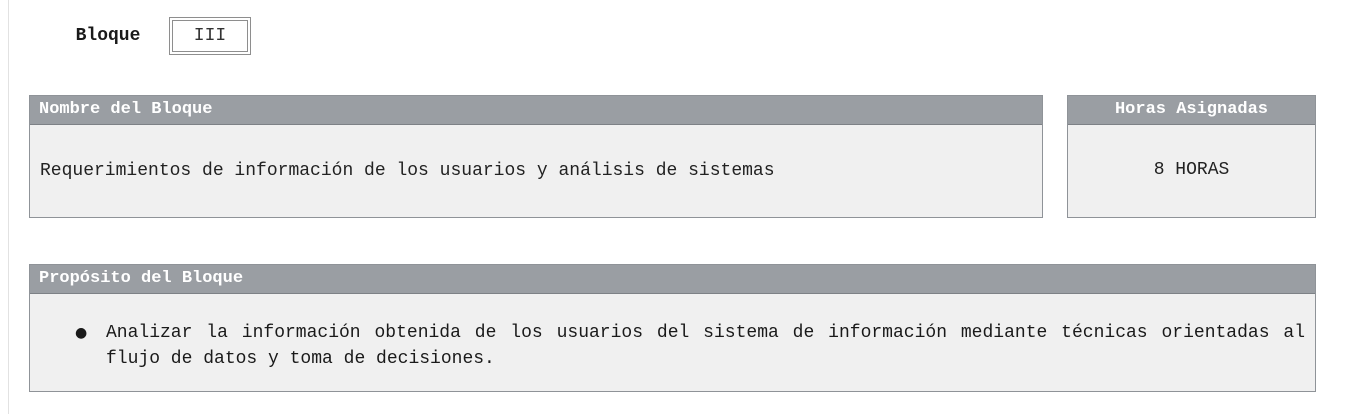 The height and width of the screenshot is (414, 1347). Describe the element at coordinates (154, 36) in the screenshot. I see `bloque-row: Bloque III` at that location.